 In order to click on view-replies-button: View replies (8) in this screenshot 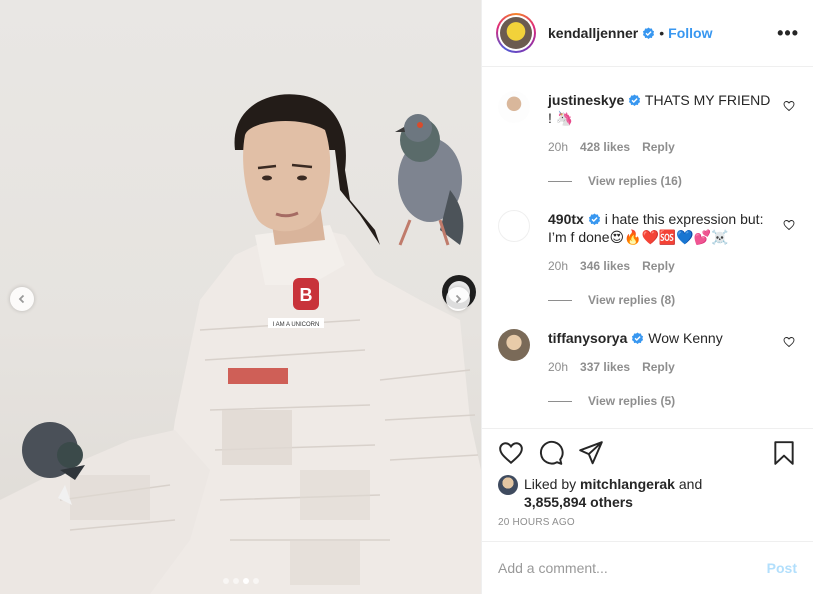, I will do `click(672, 300)`.